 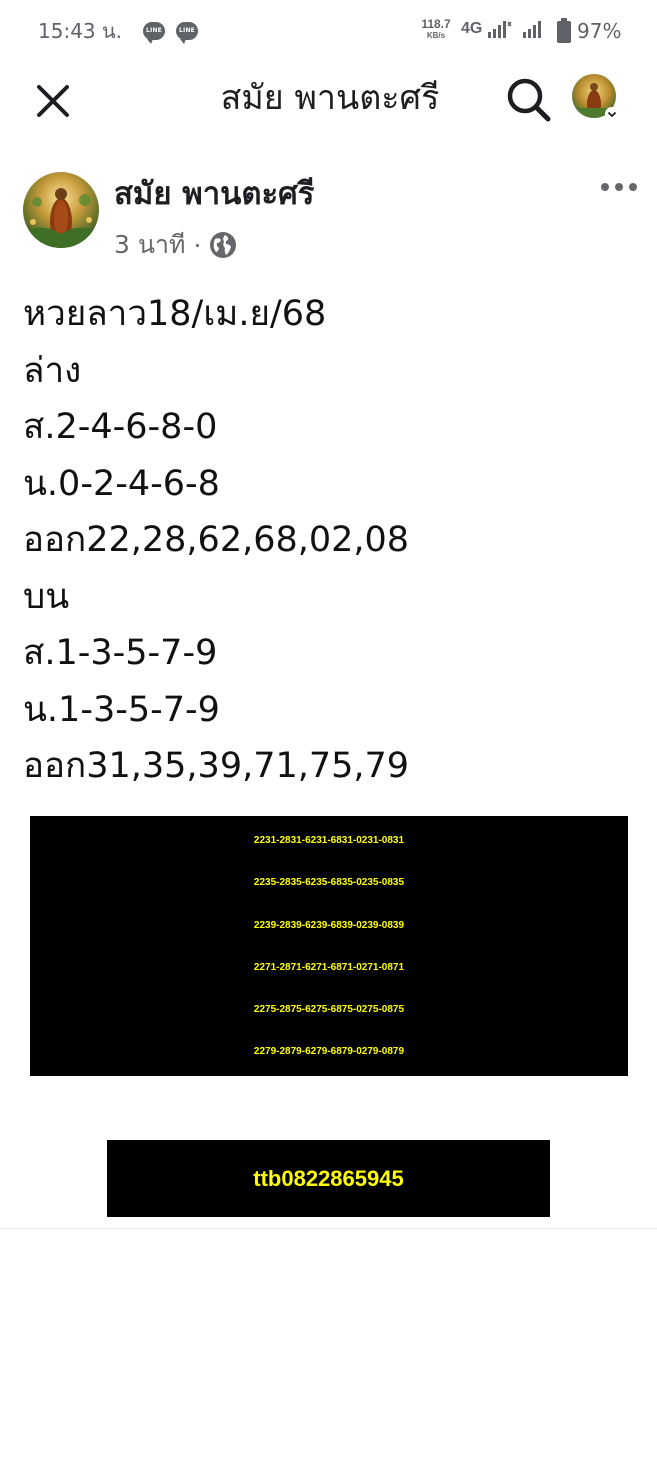 What do you see at coordinates (329, 925) in the screenshot?
I see `number-row: 2239-2839-6239-6839-0239-0839` at bounding box center [329, 925].